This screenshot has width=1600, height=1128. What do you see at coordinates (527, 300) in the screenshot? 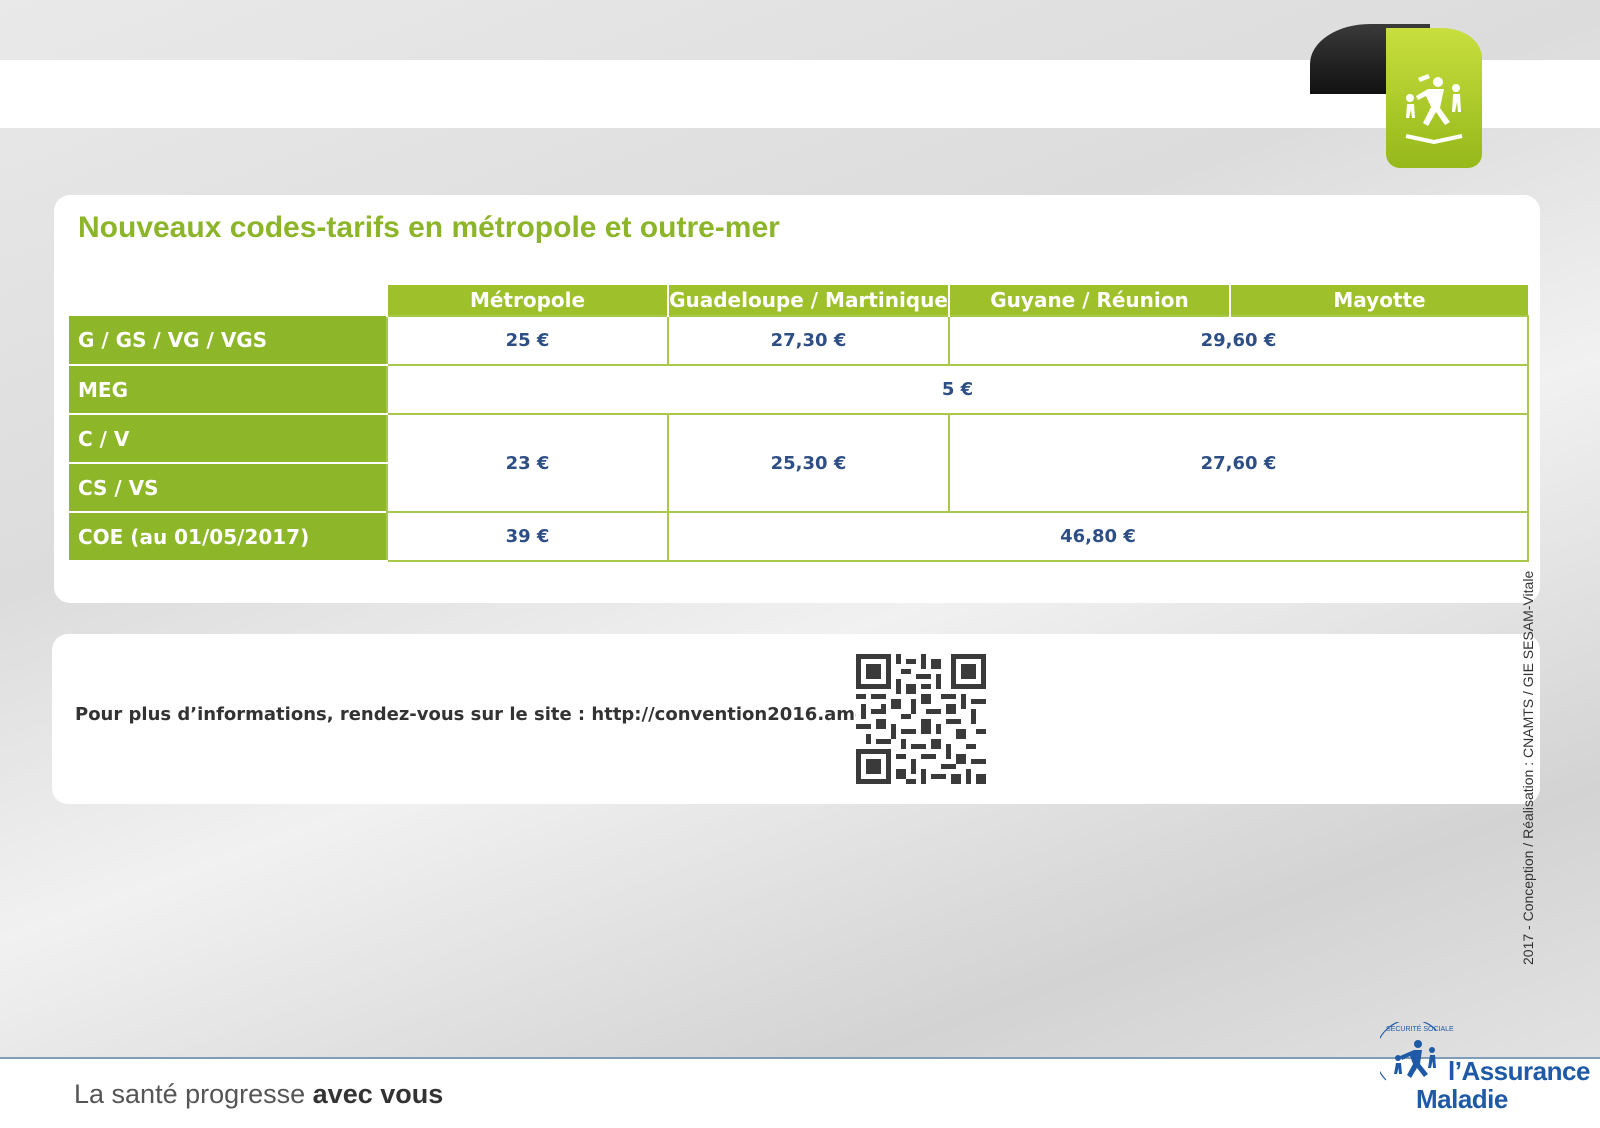
I see `column-header: Métropole` at bounding box center [527, 300].